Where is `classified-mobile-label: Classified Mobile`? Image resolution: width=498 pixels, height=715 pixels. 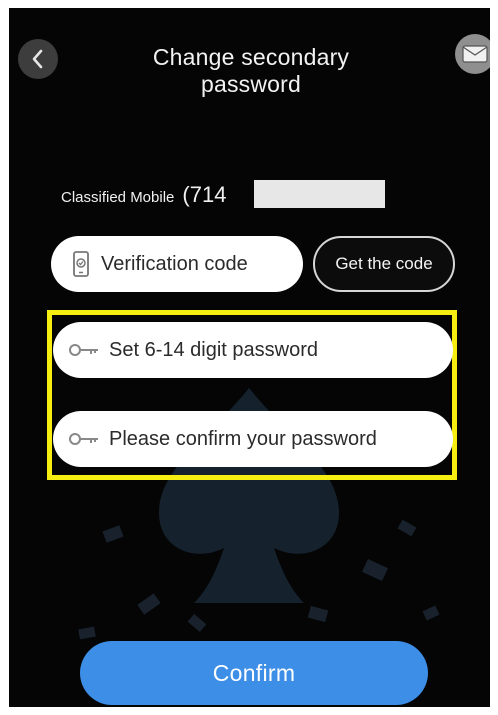 classified-mobile-label: Classified Mobile is located at coordinates (118, 197).